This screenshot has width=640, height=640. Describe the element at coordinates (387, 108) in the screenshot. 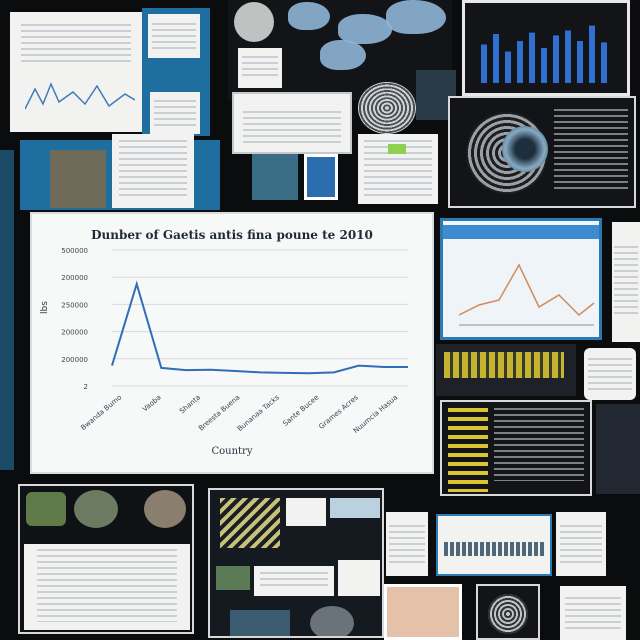

I see `cable-coil-image` at that location.